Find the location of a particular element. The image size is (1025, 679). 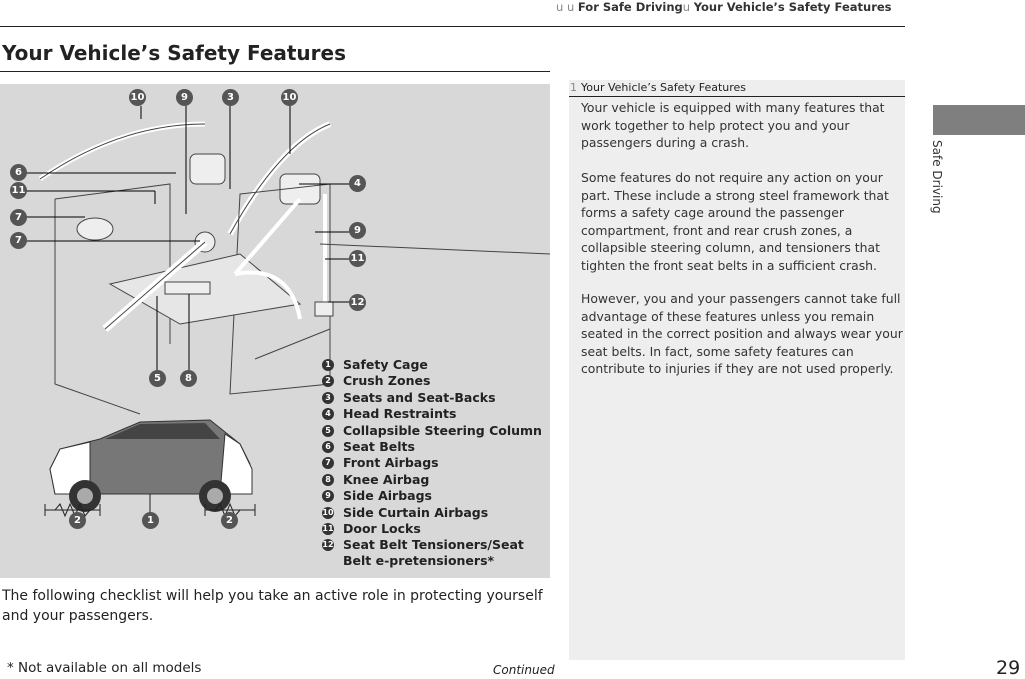

callout-3: 3 is located at coordinates (230, 97).